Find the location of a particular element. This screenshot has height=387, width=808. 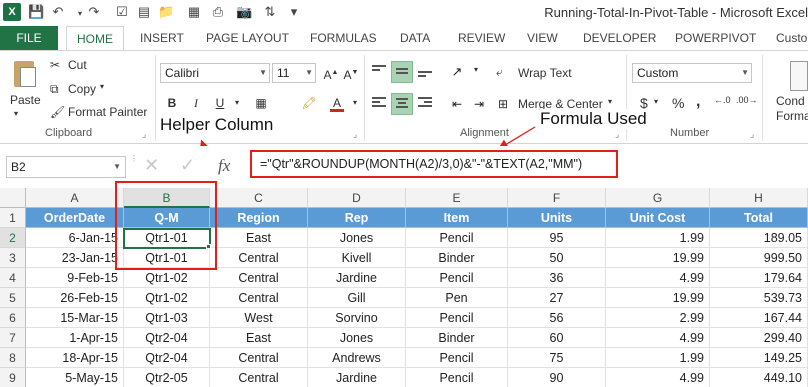

table-cell: Pen is located at coordinates (457, 298).